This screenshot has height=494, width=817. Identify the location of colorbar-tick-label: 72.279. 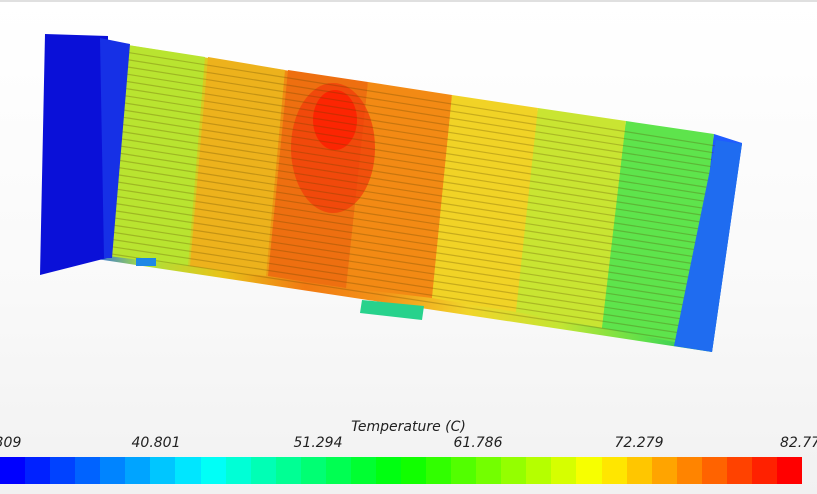
(639, 443).